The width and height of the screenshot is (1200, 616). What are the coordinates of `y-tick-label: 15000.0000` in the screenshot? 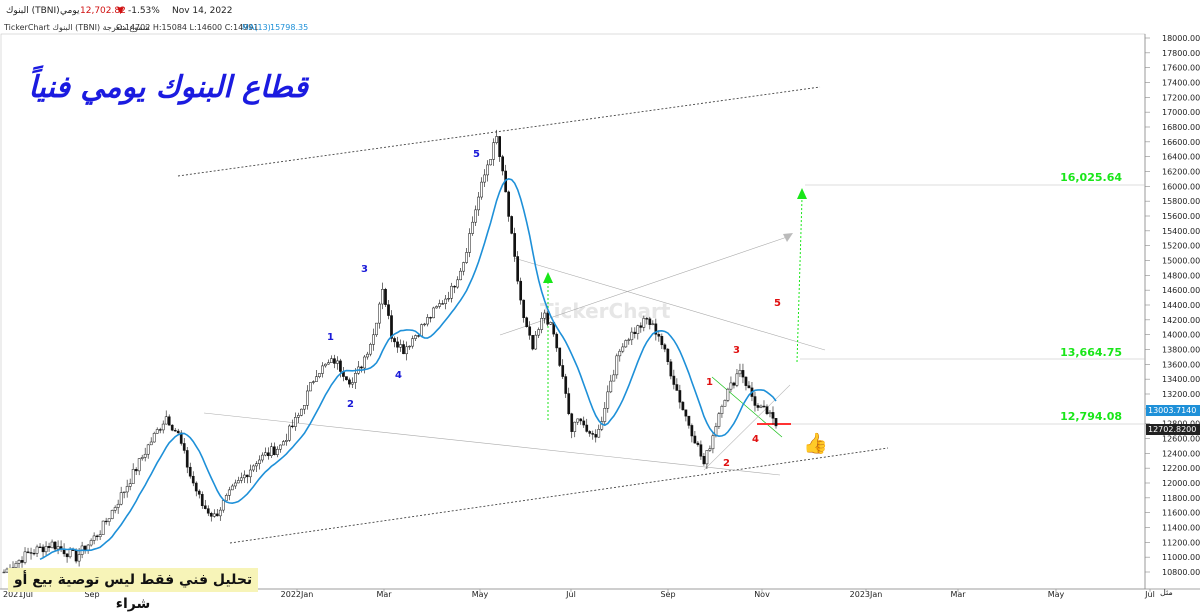 It's located at (1181, 261).